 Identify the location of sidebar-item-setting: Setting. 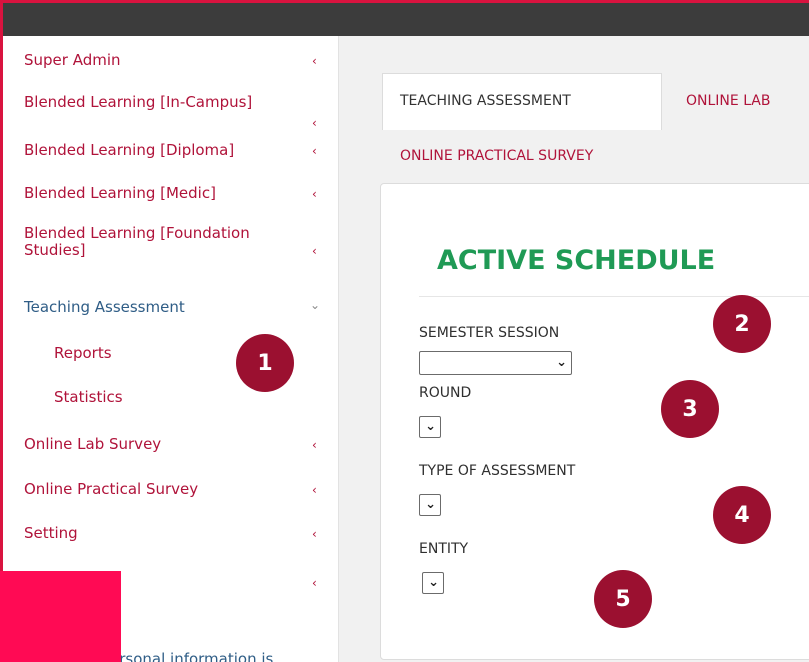
(174, 533).